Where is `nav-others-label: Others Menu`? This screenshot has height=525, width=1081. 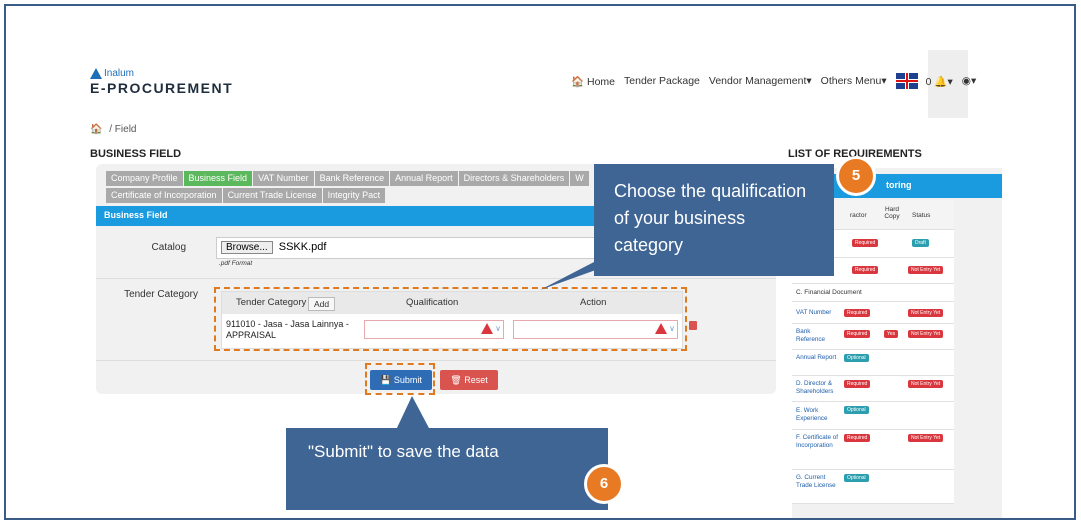
nav-others-label: Others Menu is located at coordinates (851, 81).